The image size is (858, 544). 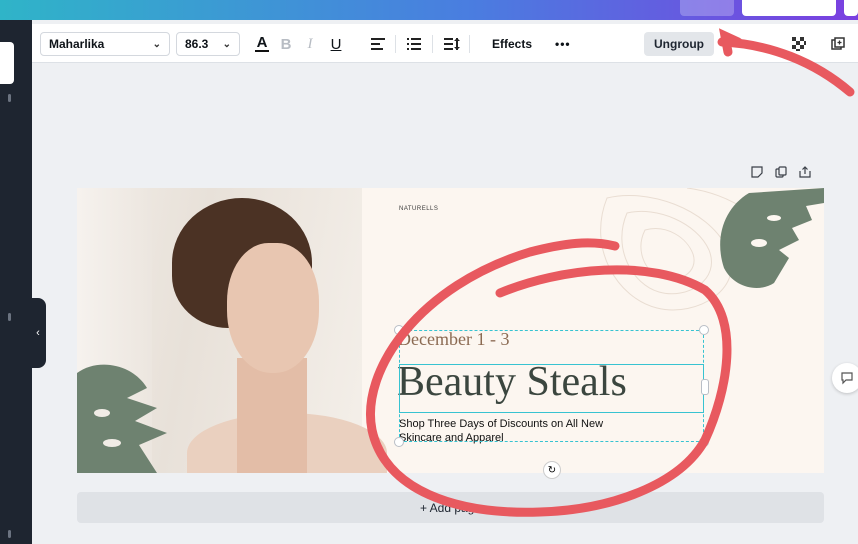 What do you see at coordinates (429, 10) in the screenshot?
I see `top-header-bar` at bounding box center [429, 10].